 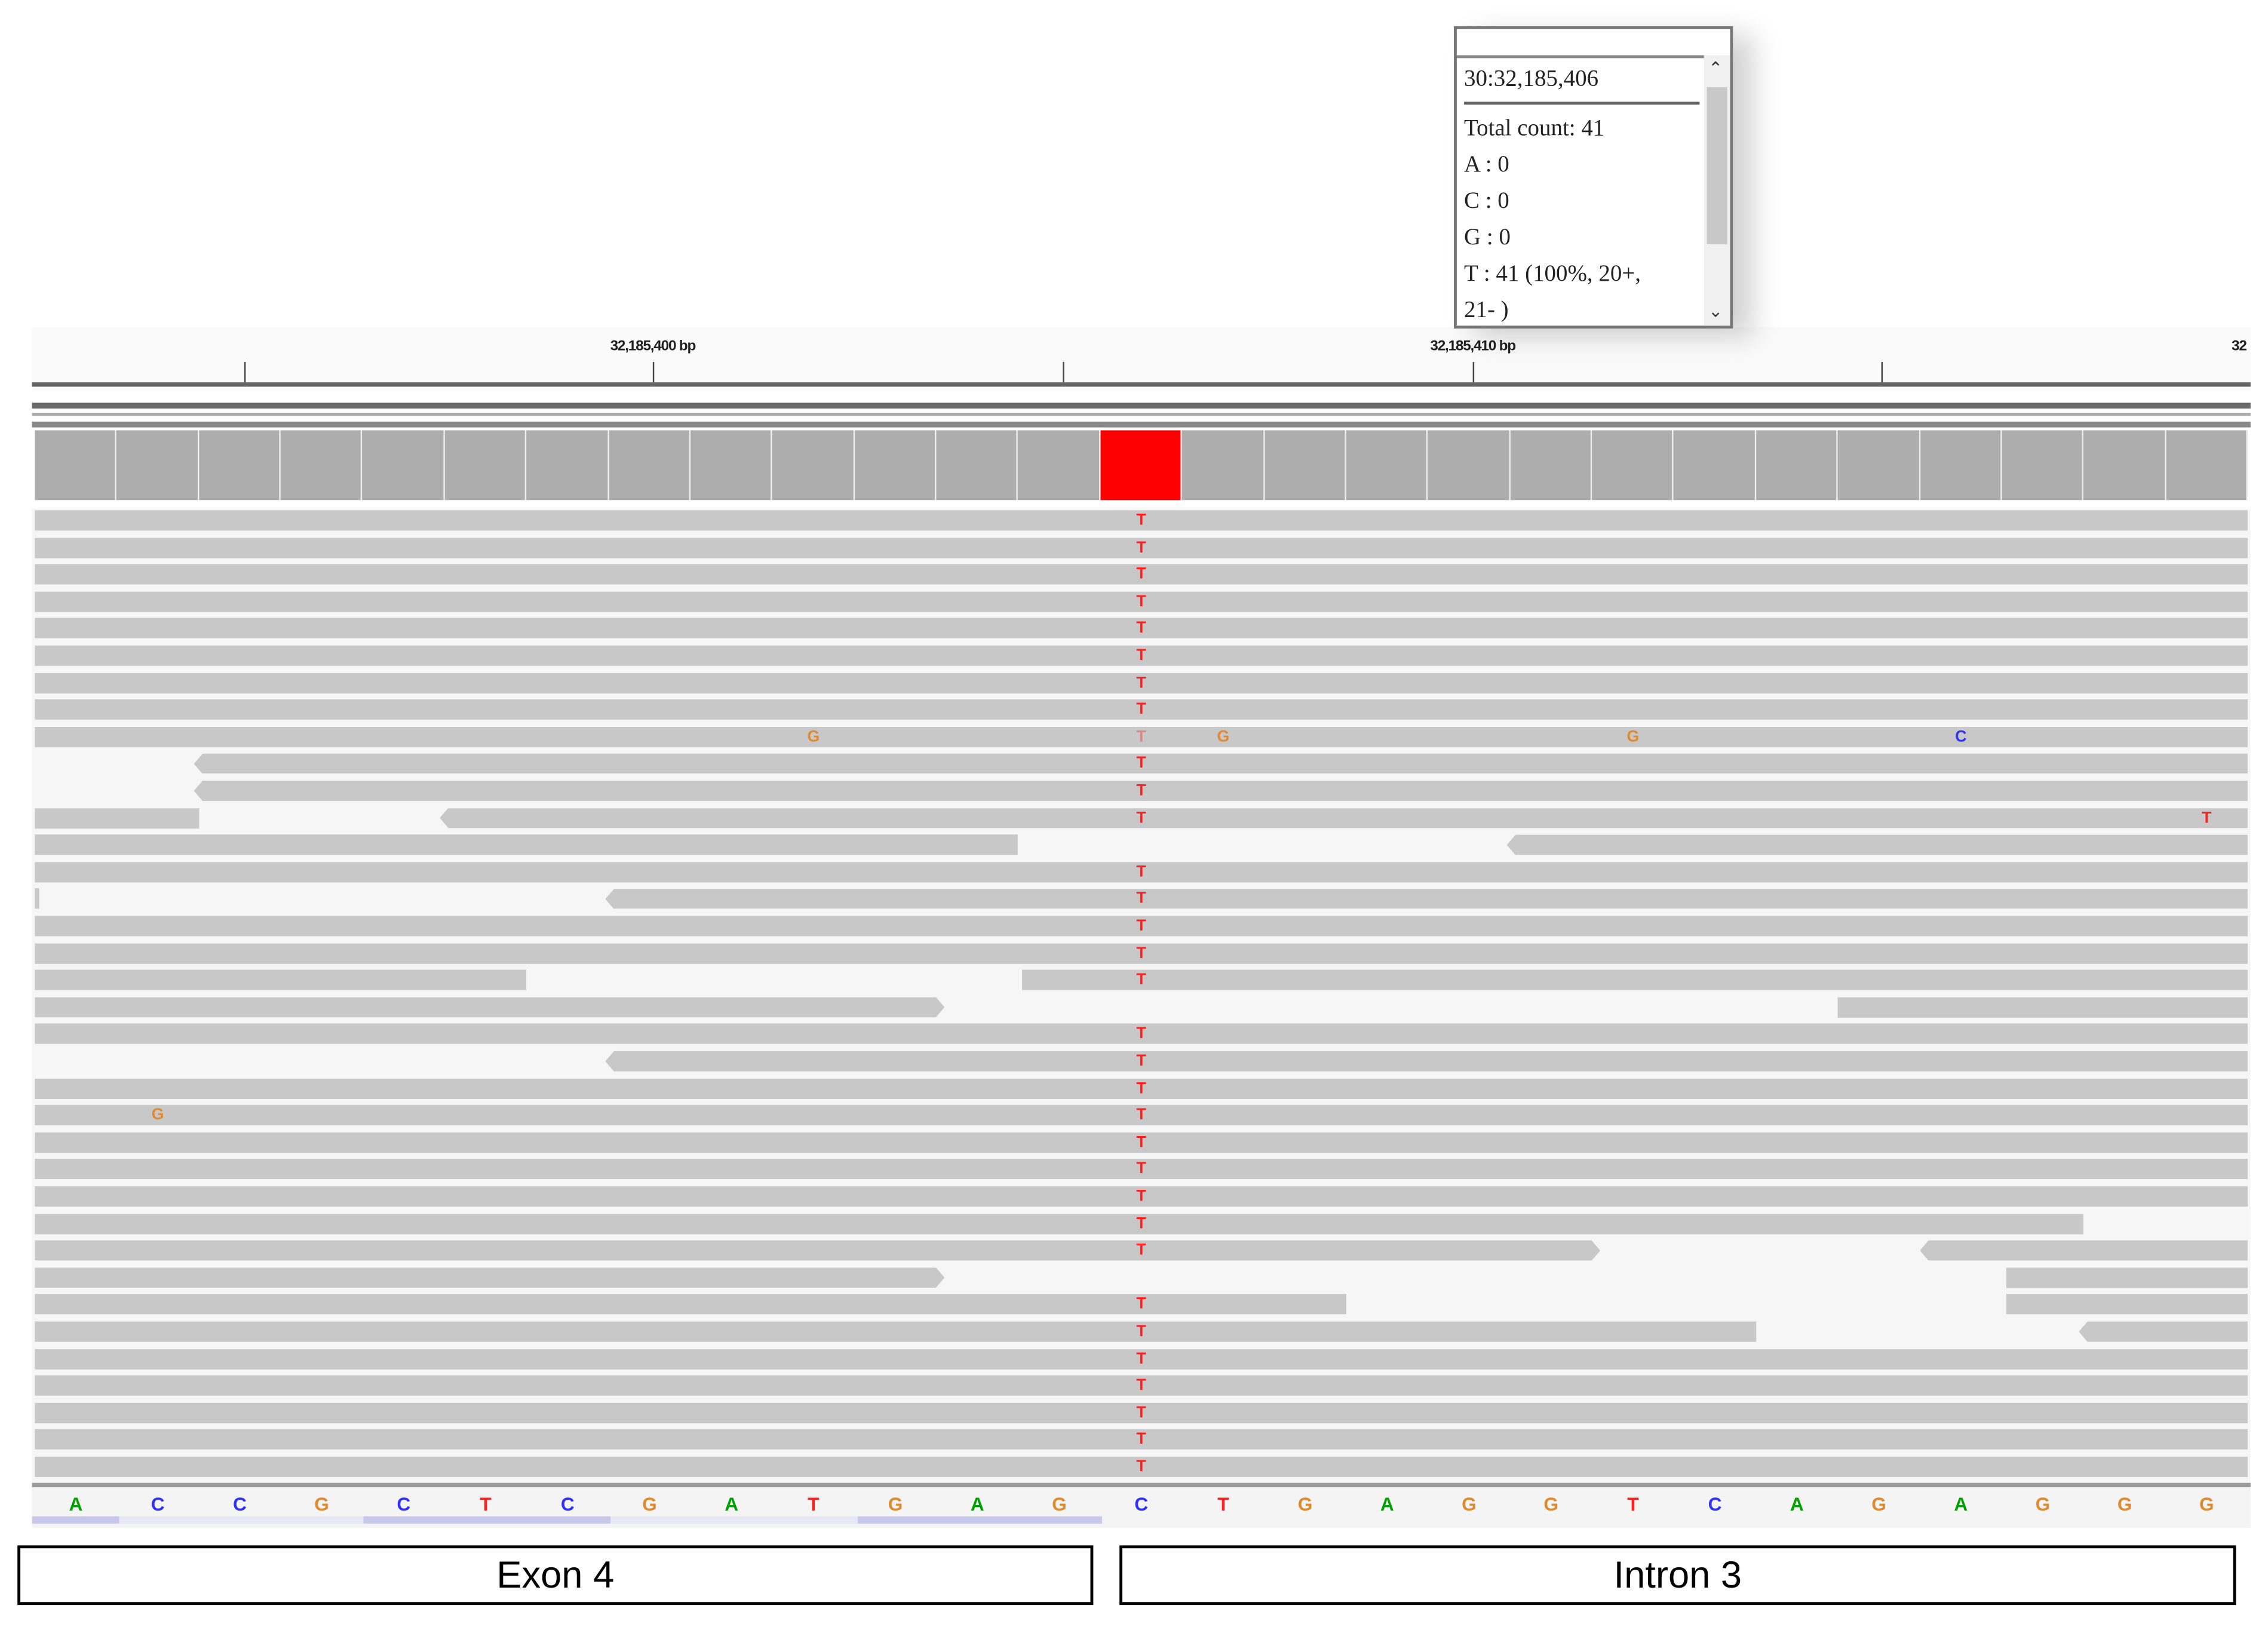 I want to click on popup-total-count: Total count: 41, so click(x=1534, y=129).